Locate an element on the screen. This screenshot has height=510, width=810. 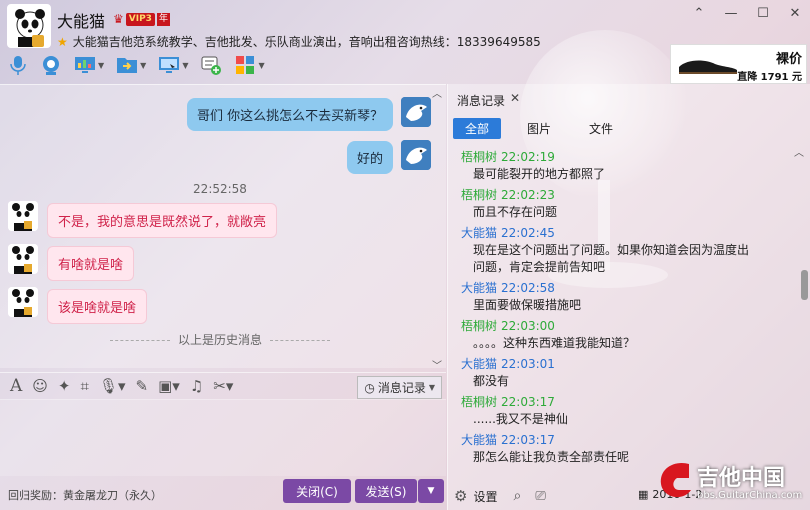
close-button: 关闭(C) is located at coordinates (317, 491).